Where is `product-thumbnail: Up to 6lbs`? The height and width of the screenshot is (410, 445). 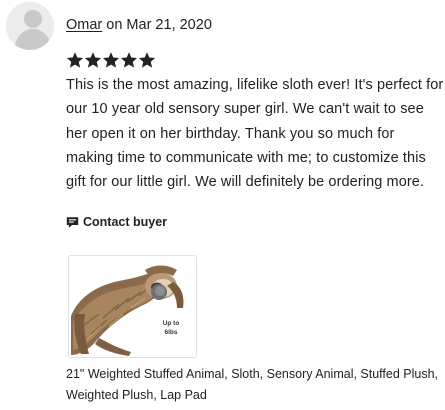
product-thumbnail: Up to 6lbs is located at coordinates (132, 306).